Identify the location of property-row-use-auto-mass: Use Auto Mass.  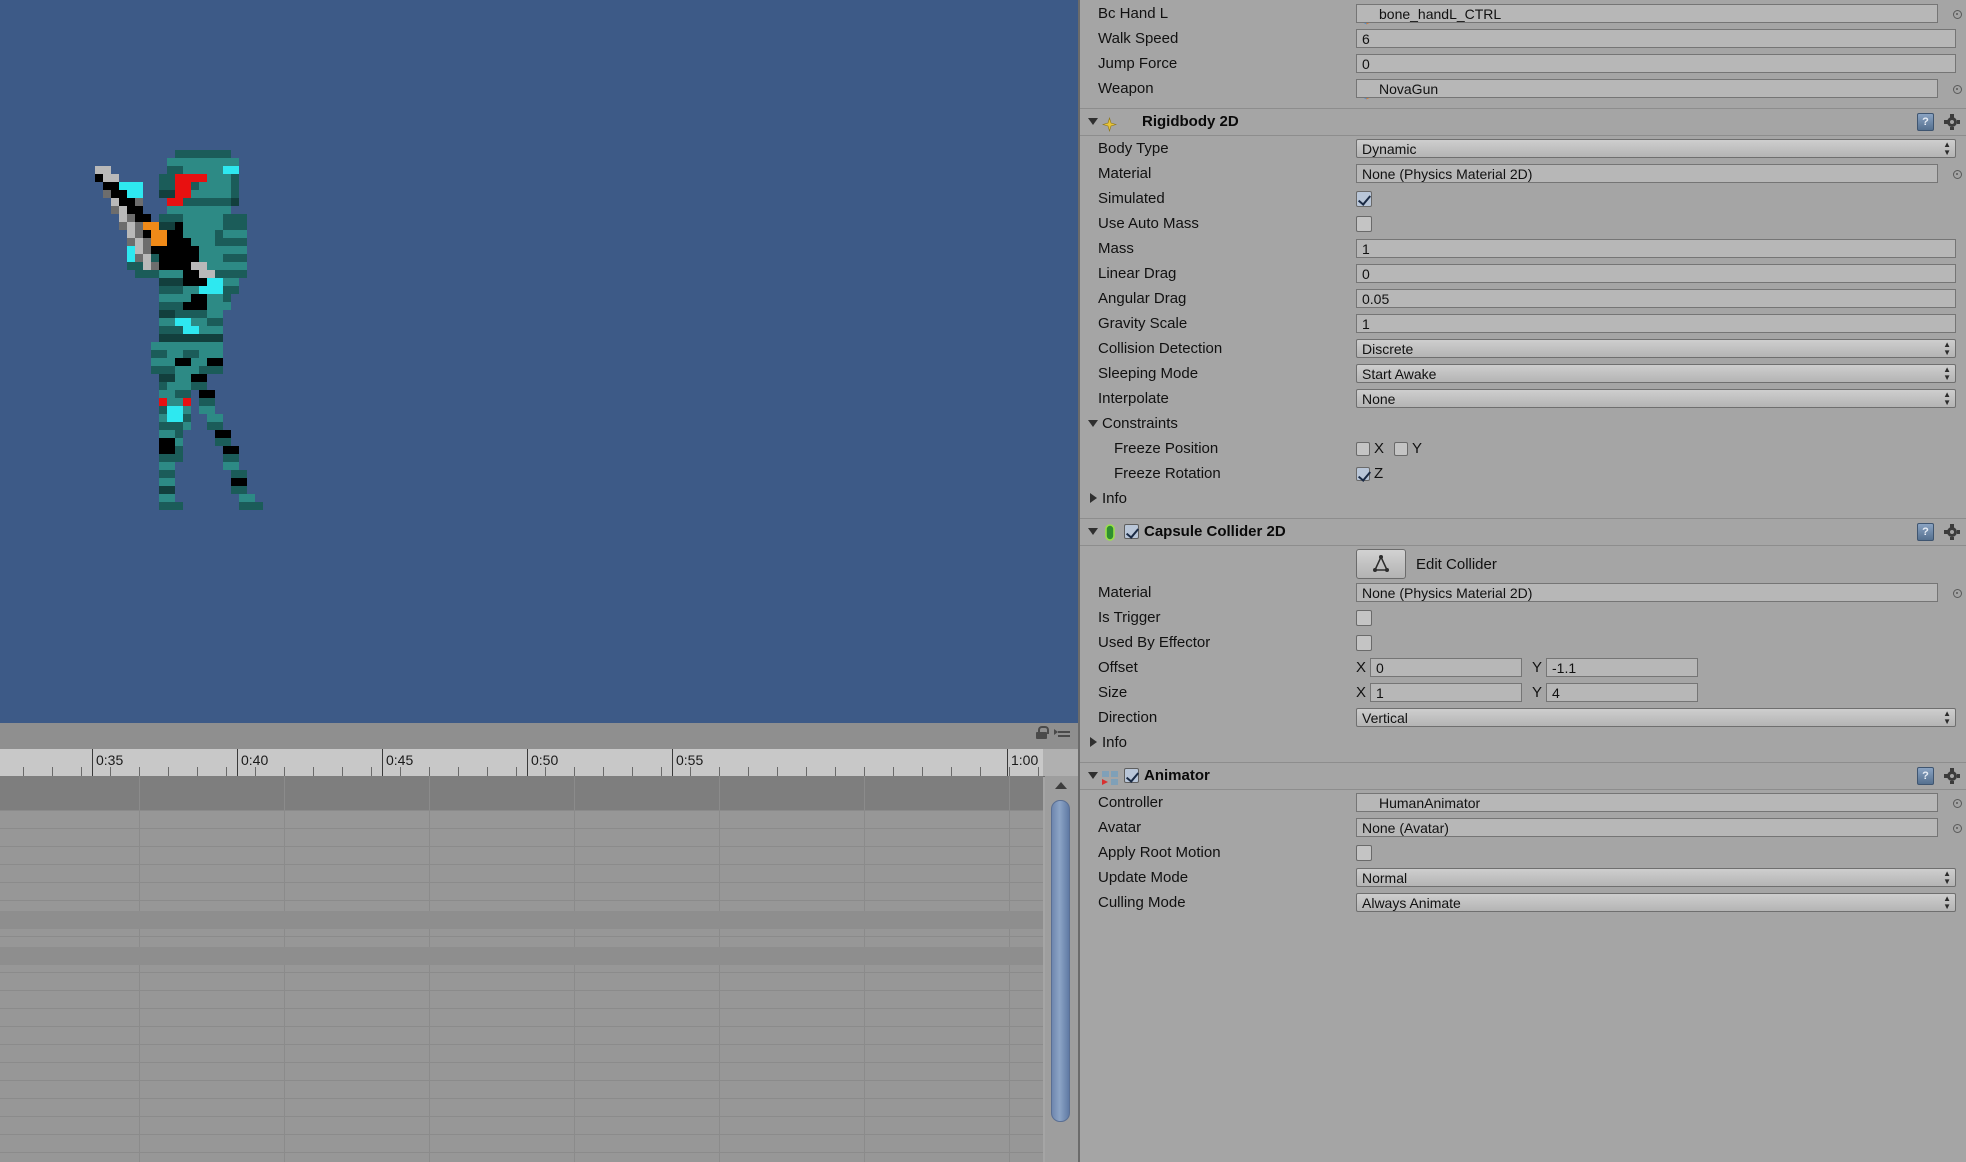
(1523, 223).